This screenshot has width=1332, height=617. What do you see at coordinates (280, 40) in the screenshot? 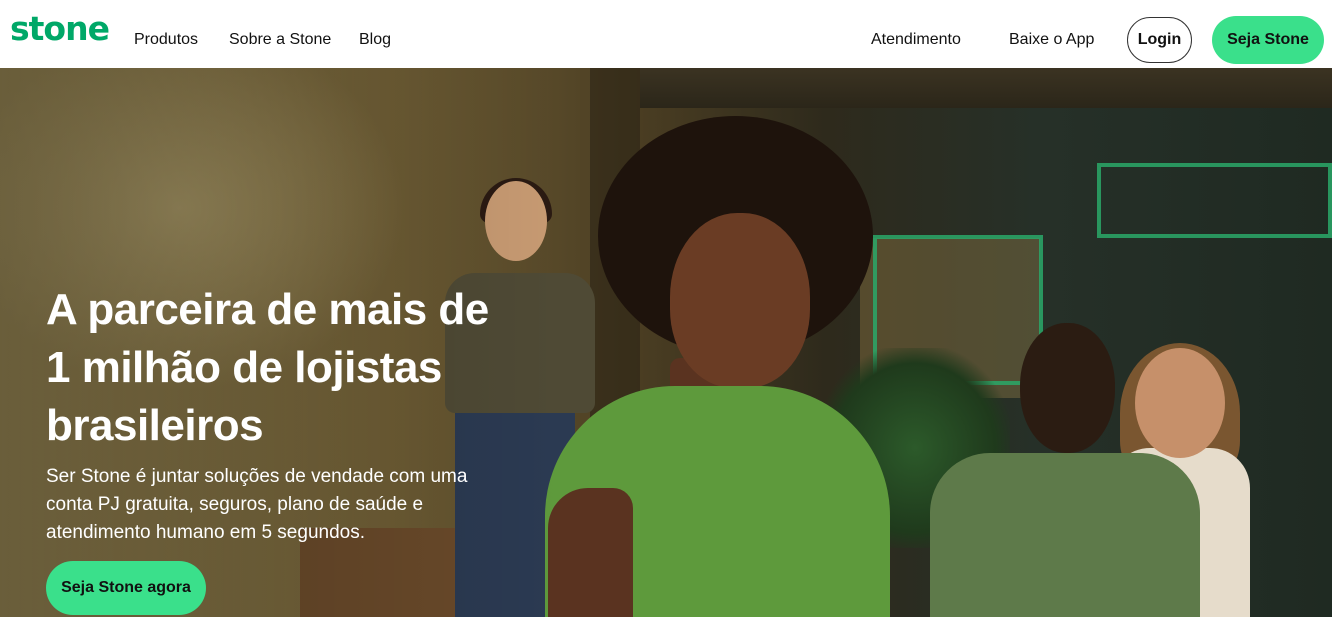
I see `nav-sobre-a-stone: Sobre a Stone` at bounding box center [280, 40].